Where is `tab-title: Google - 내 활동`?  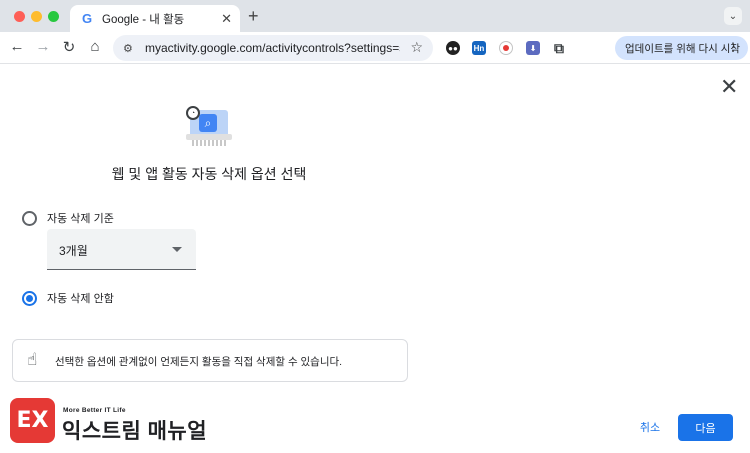 tab-title: Google - 내 활동 is located at coordinates (143, 19).